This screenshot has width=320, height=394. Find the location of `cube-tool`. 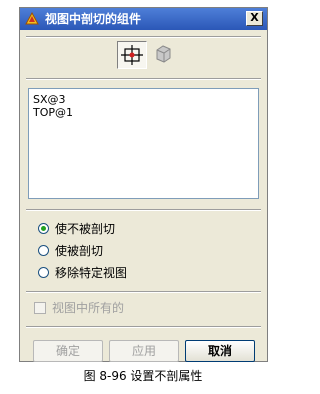

cube-tool is located at coordinates (164, 55).